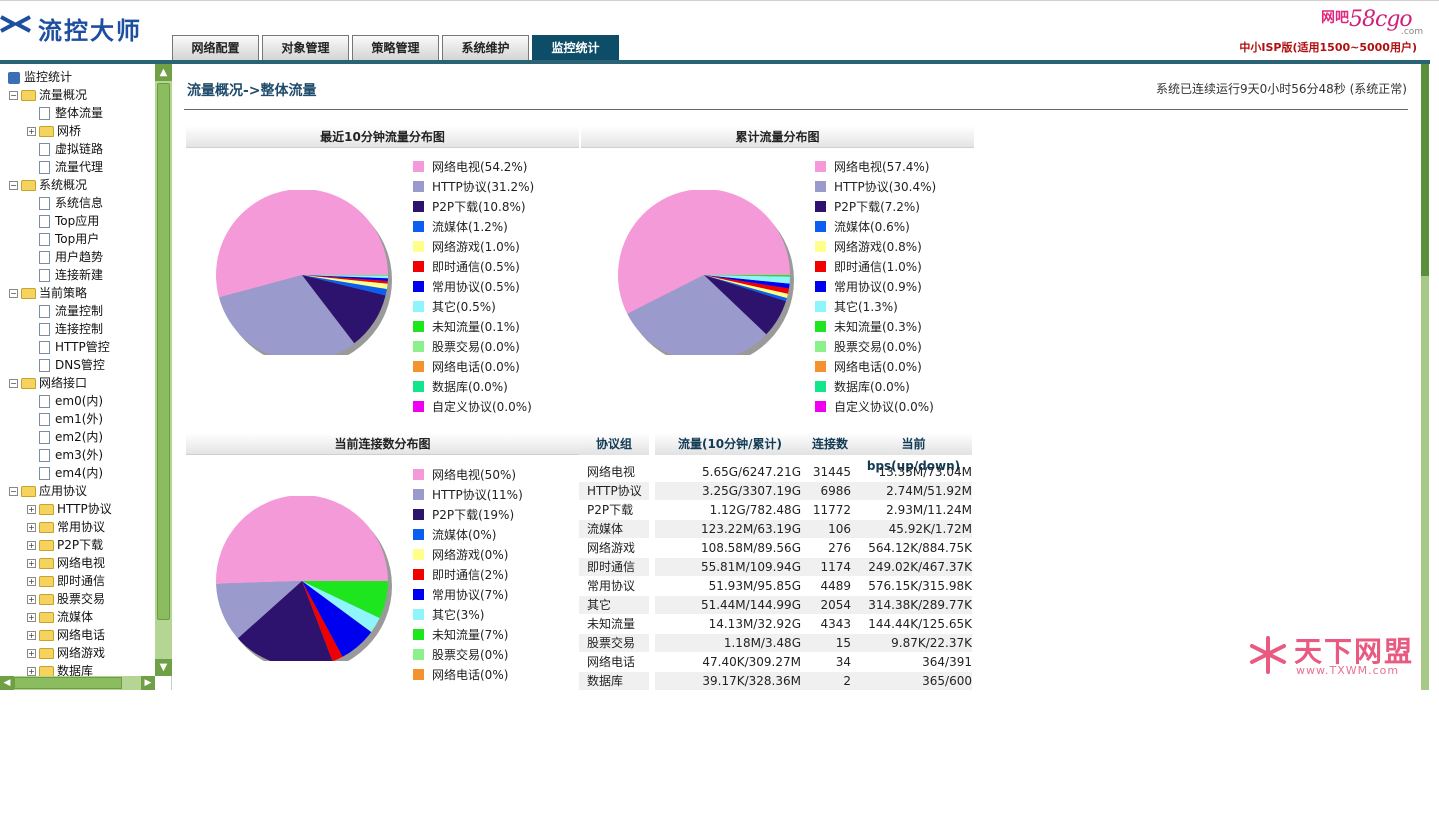 This screenshot has height=832, width=1439. Describe the element at coordinates (485, 47) in the screenshot. I see `tab-system-maintenance: 系统维护` at that location.